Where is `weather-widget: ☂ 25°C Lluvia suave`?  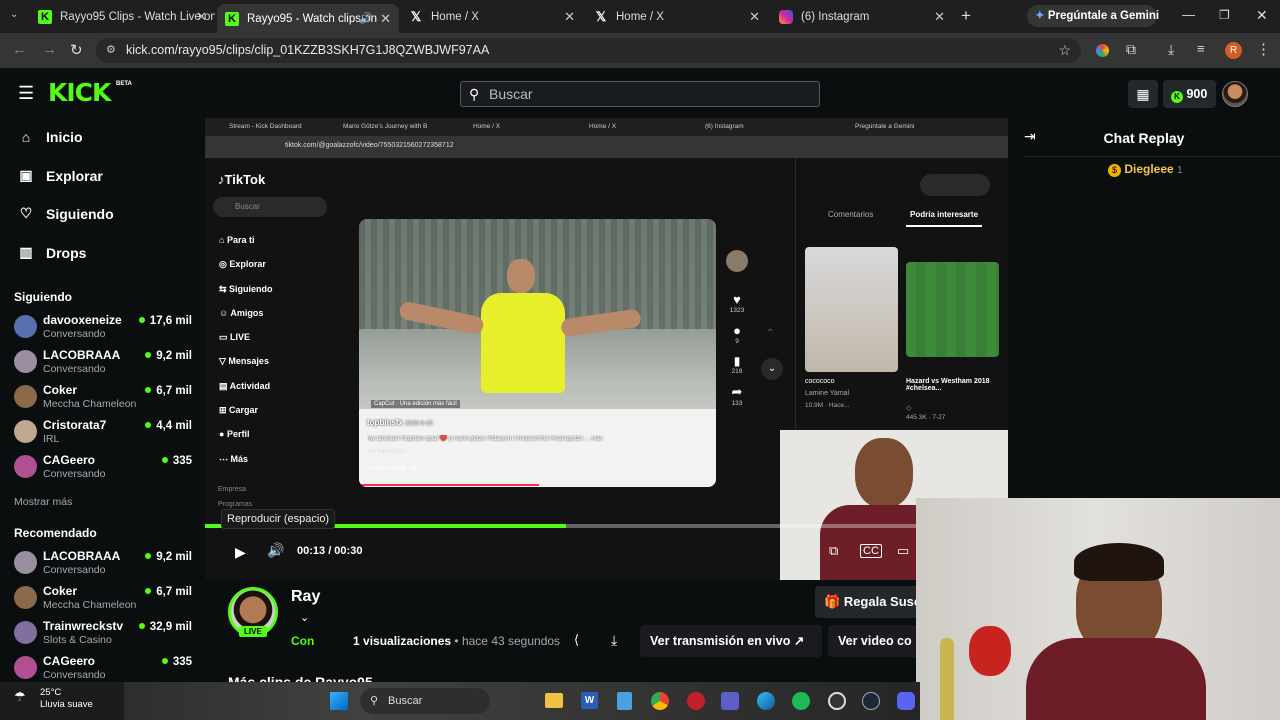 weather-widget: ☂ 25°C Lluvia suave is located at coordinates (53, 699).